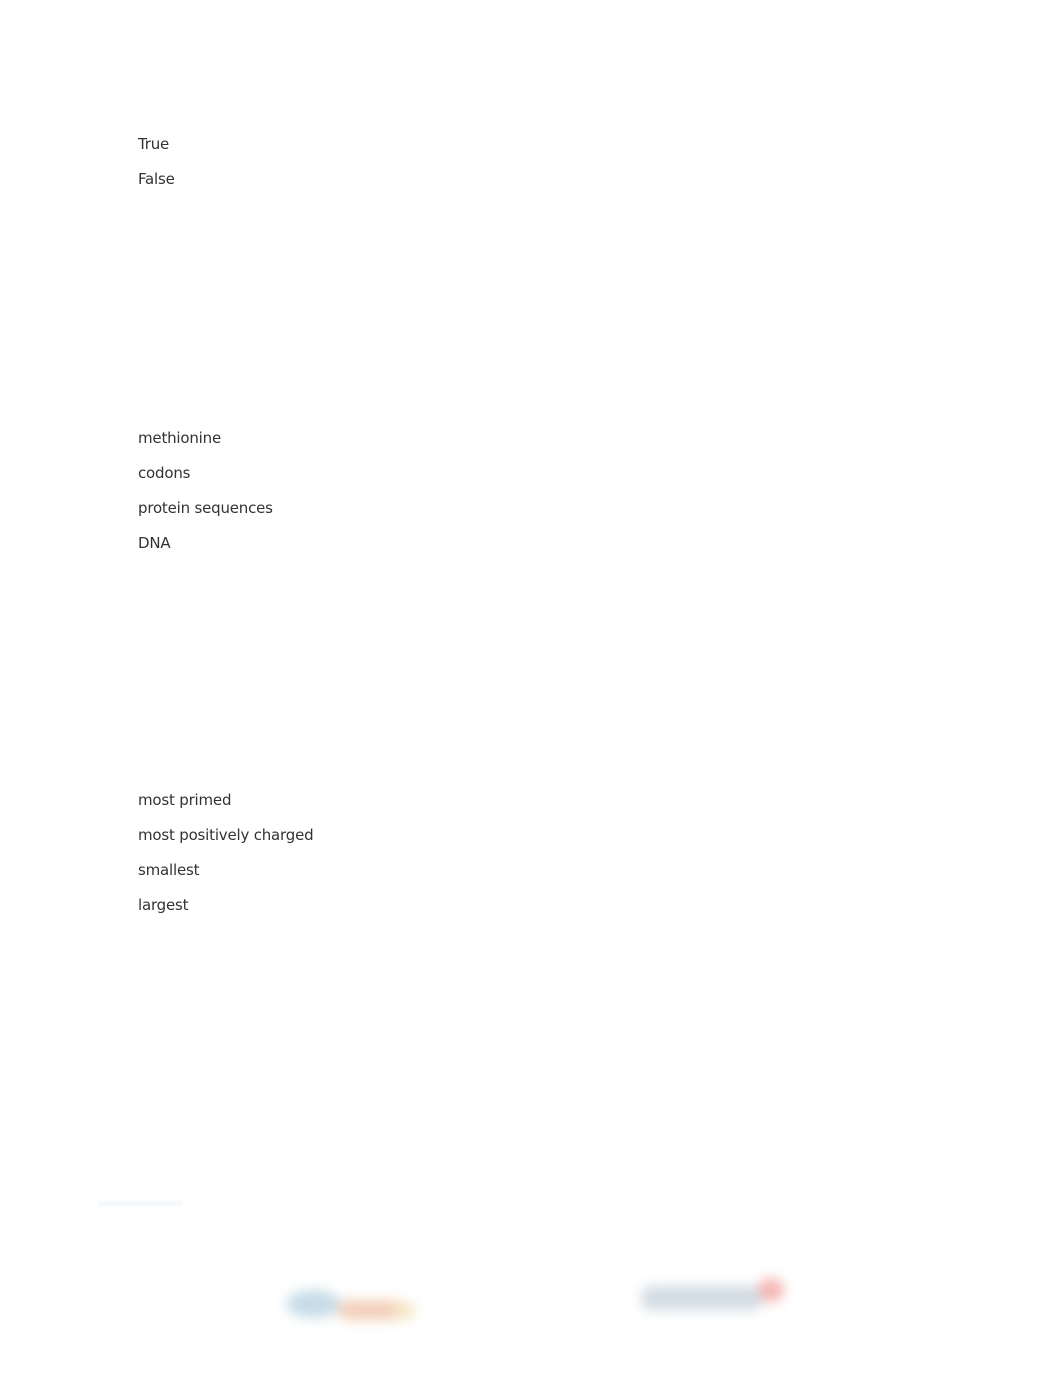 This screenshot has height=1377, width=1062. I want to click on answer-options-question-1: True False, so click(156, 162).